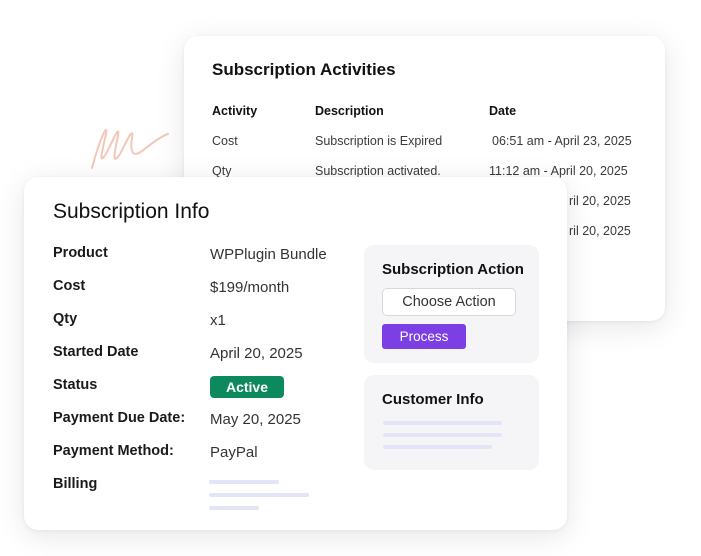 This screenshot has width=701, height=556. I want to click on customer-info-title: Customer Info, so click(433, 399).